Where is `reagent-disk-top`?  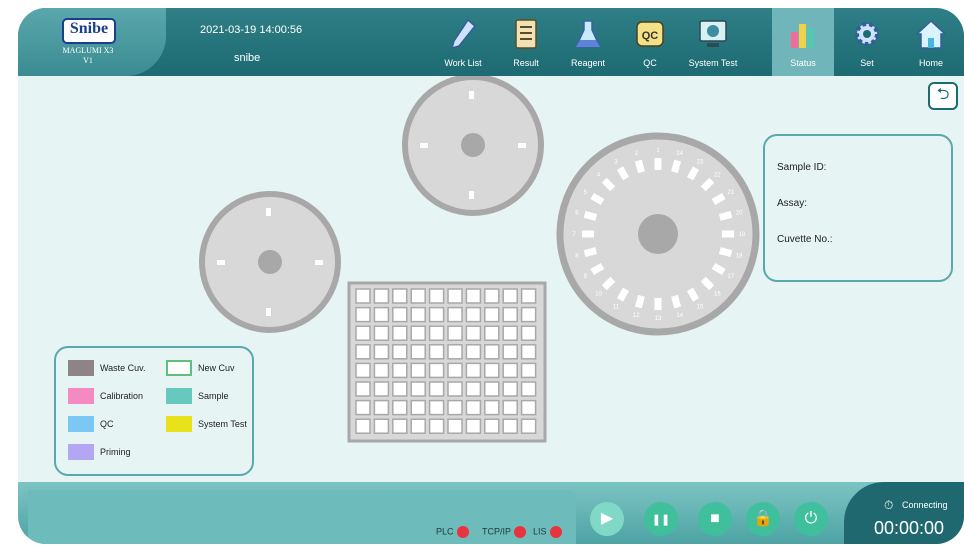
reagent-disk-top is located at coordinates (473, 146).